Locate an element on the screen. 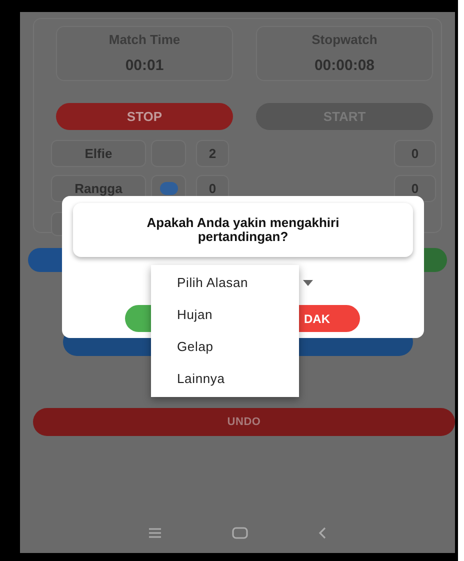 The width and height of the screenshot is (464, 561). player-name: Elfie is located at coordinates (98, 153).